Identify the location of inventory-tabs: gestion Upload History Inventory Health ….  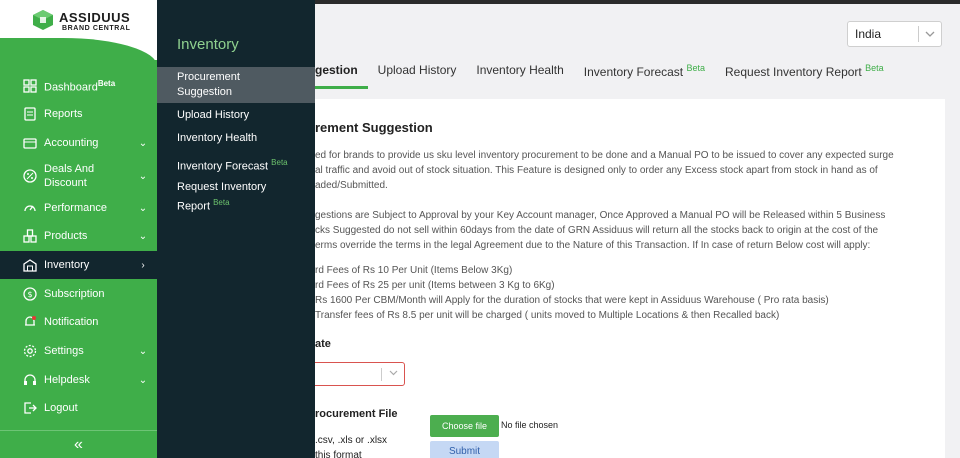
(594, 74).